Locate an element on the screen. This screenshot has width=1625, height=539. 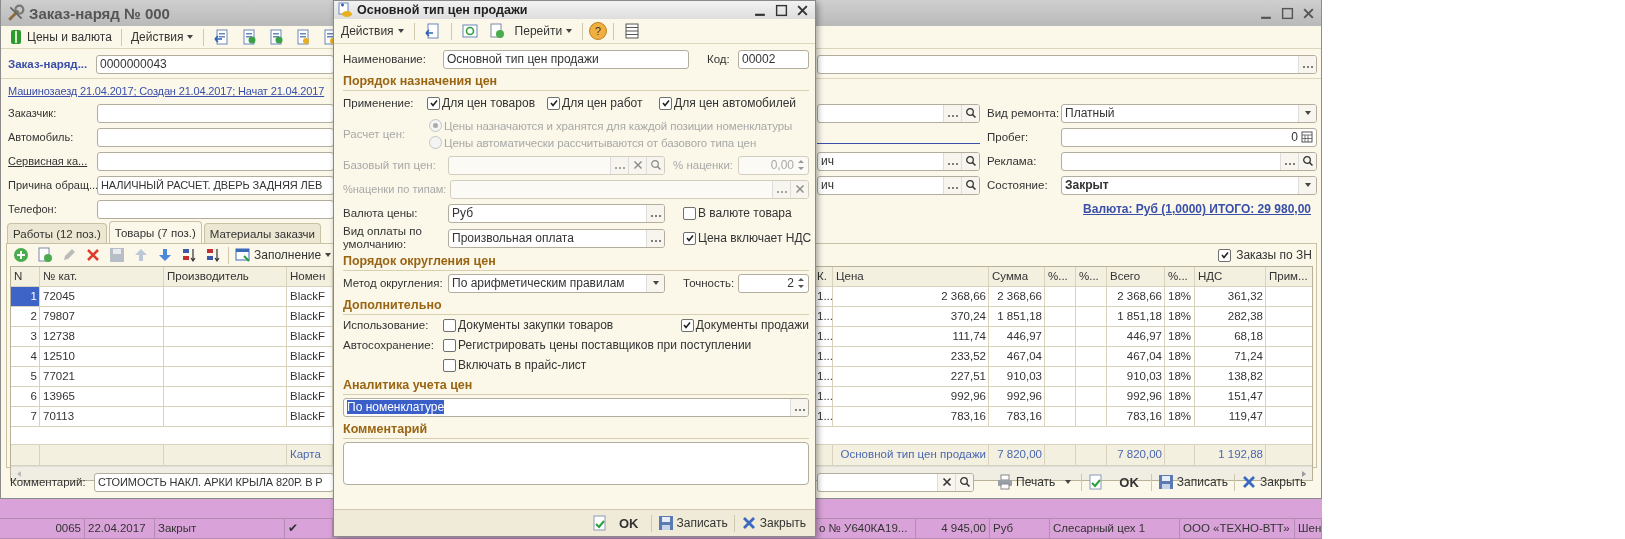
field-label: Вид оплаты по умолчанию: is located at coordinates (383, 238).